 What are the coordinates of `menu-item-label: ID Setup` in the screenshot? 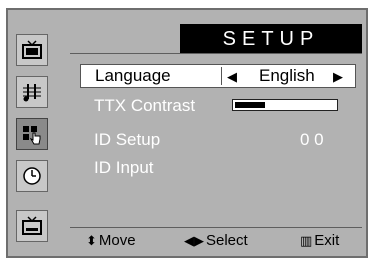 It's located at (127, 139).